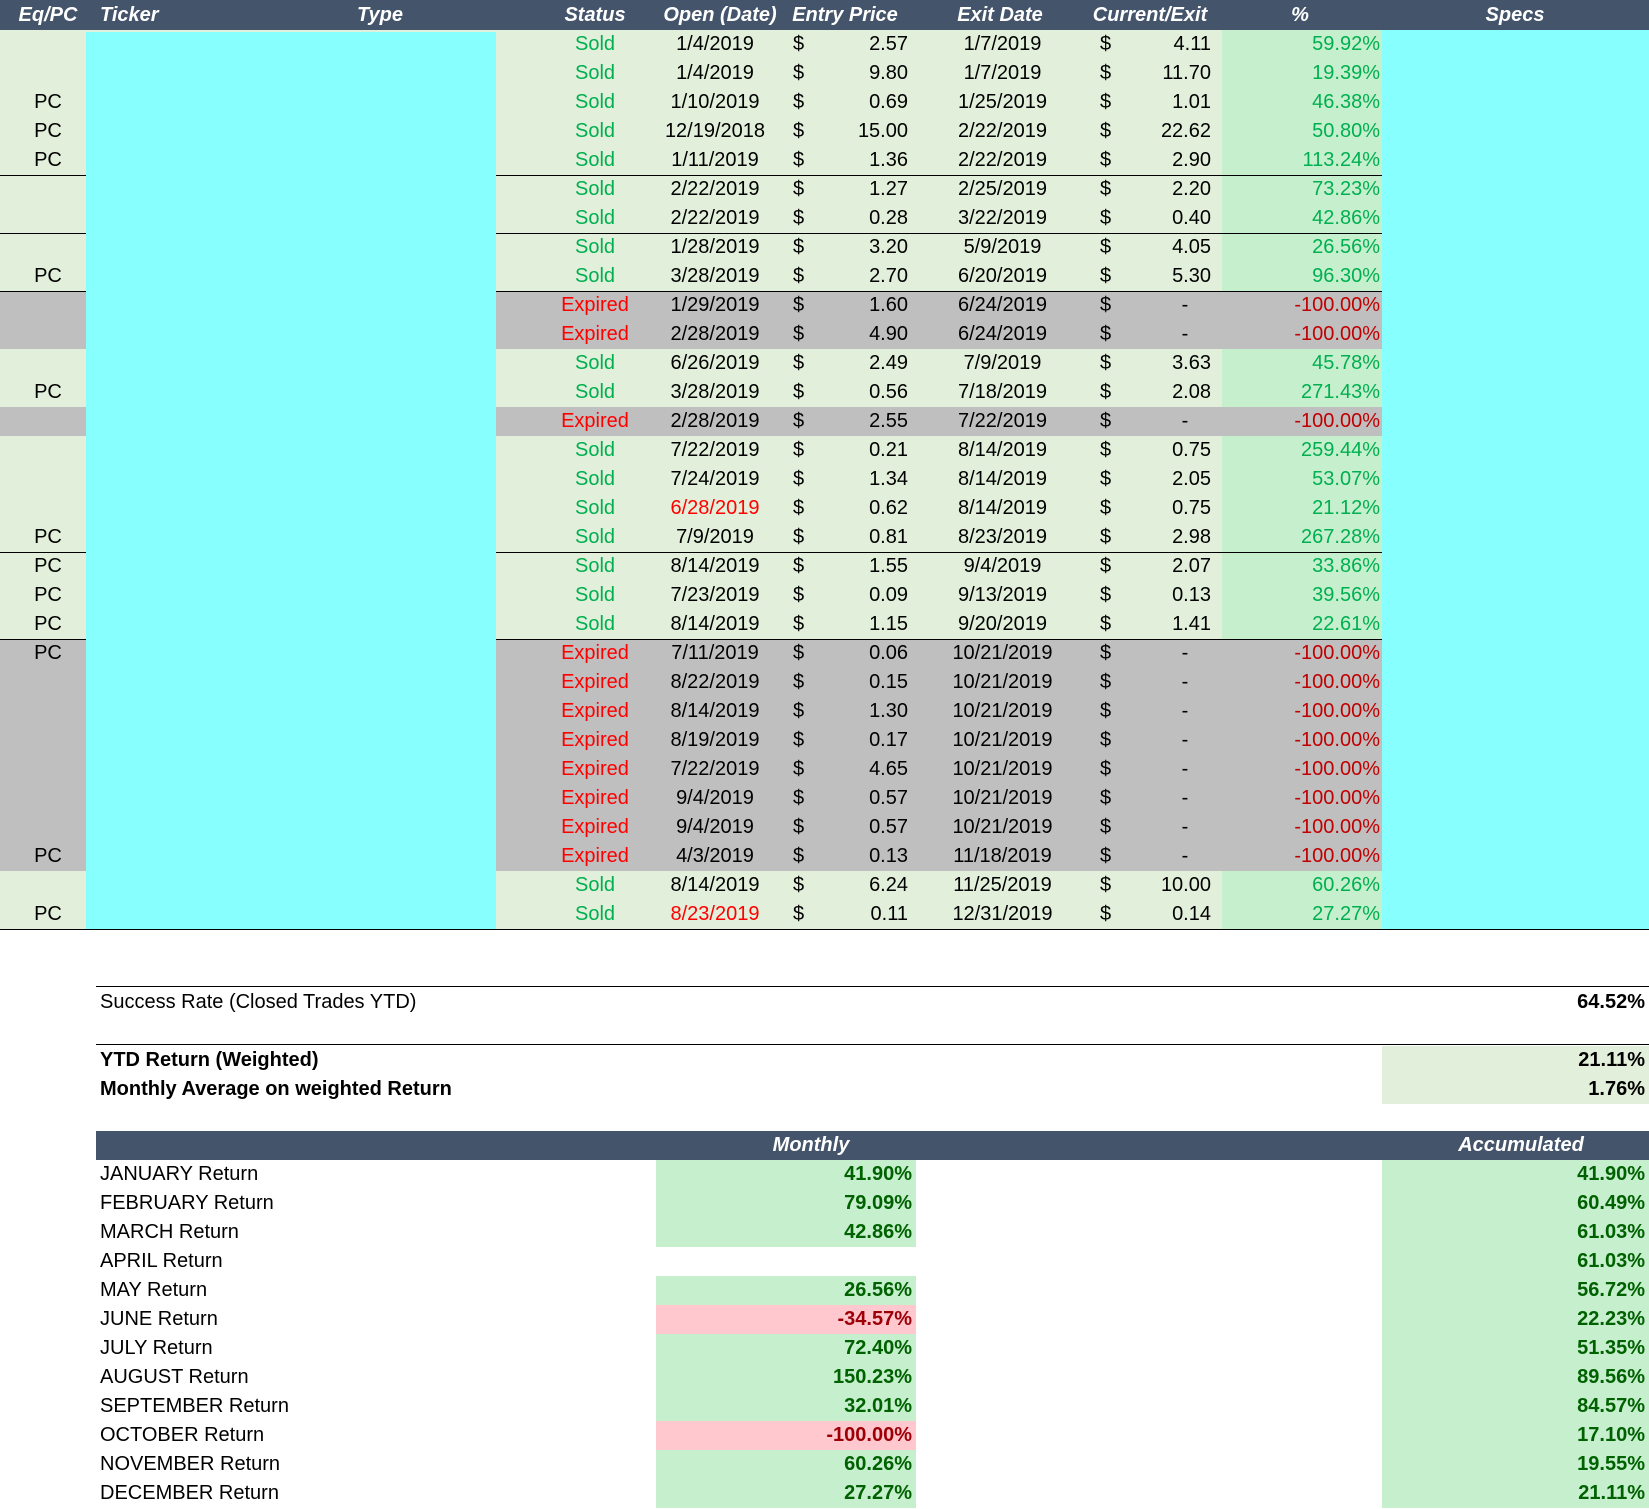  What do you see at coordinates (860, 247) in the screenshot?
I see `cell-entry-price: 3.20` at bounding box center [860, 247].